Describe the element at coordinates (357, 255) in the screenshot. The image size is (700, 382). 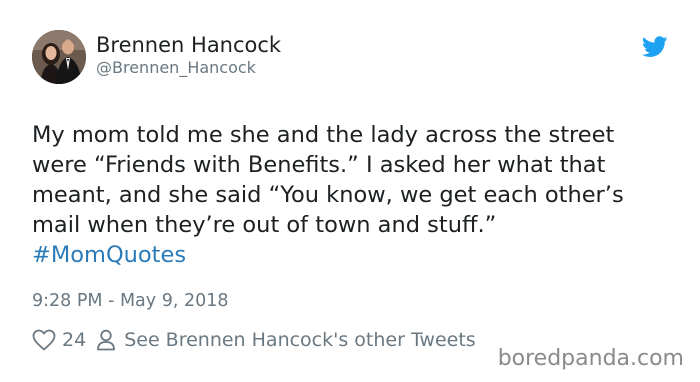
I see `hashtag-link: #MomQuotes` at that location.